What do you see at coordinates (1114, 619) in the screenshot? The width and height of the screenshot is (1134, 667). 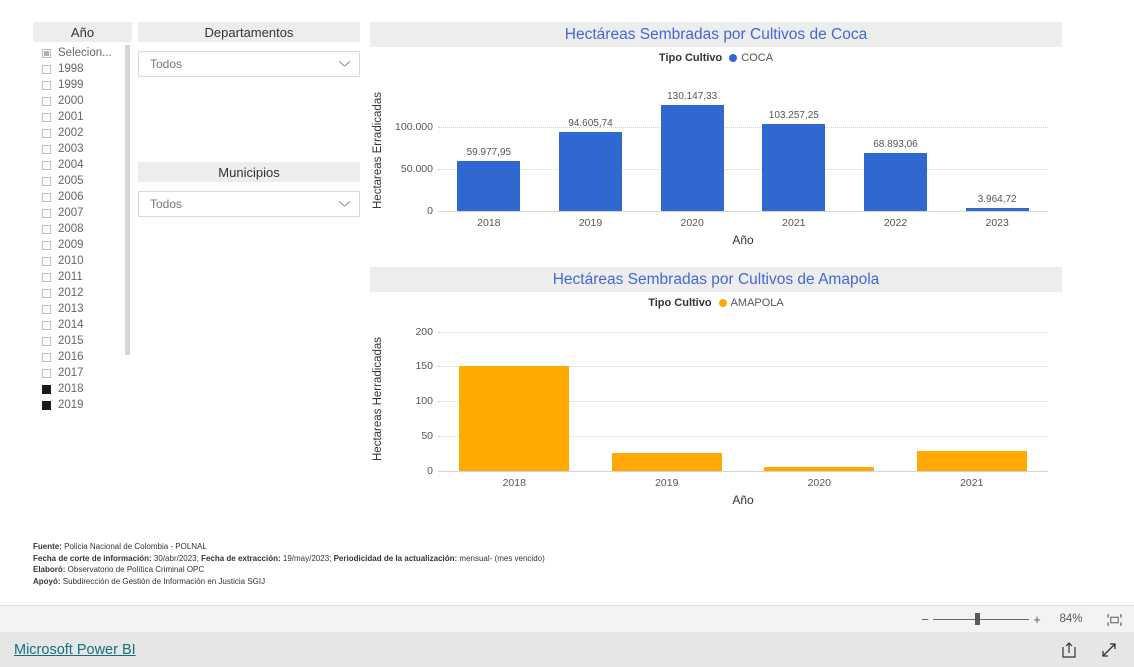 I see `fit-to-page-icon` at bounding box center [1114, 619].